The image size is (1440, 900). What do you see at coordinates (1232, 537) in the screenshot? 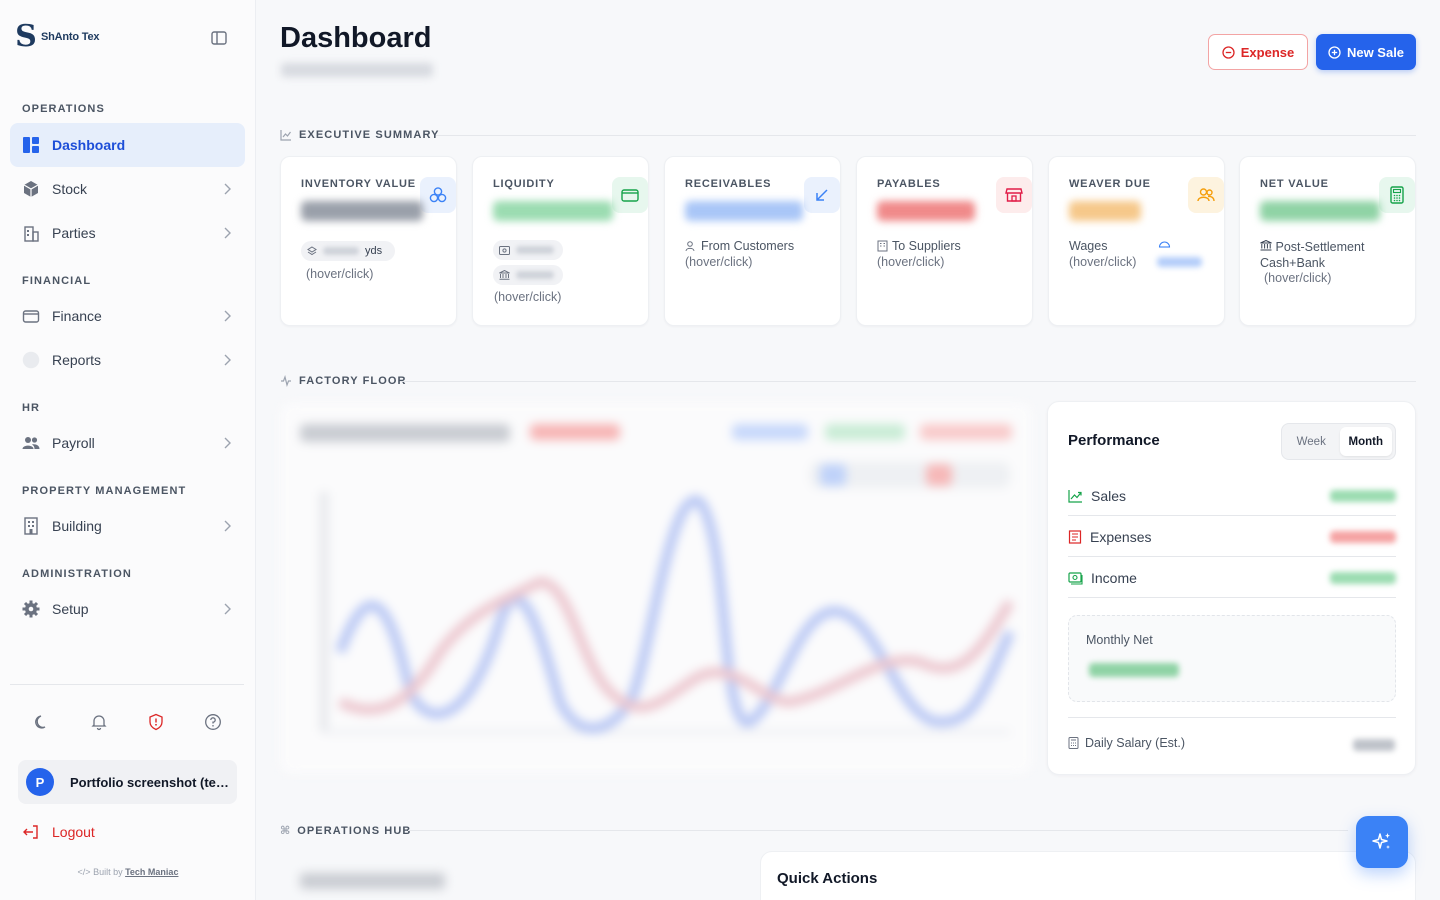
I see `performance-row-expenses: Expenses` at bounding box center [1232, 537].